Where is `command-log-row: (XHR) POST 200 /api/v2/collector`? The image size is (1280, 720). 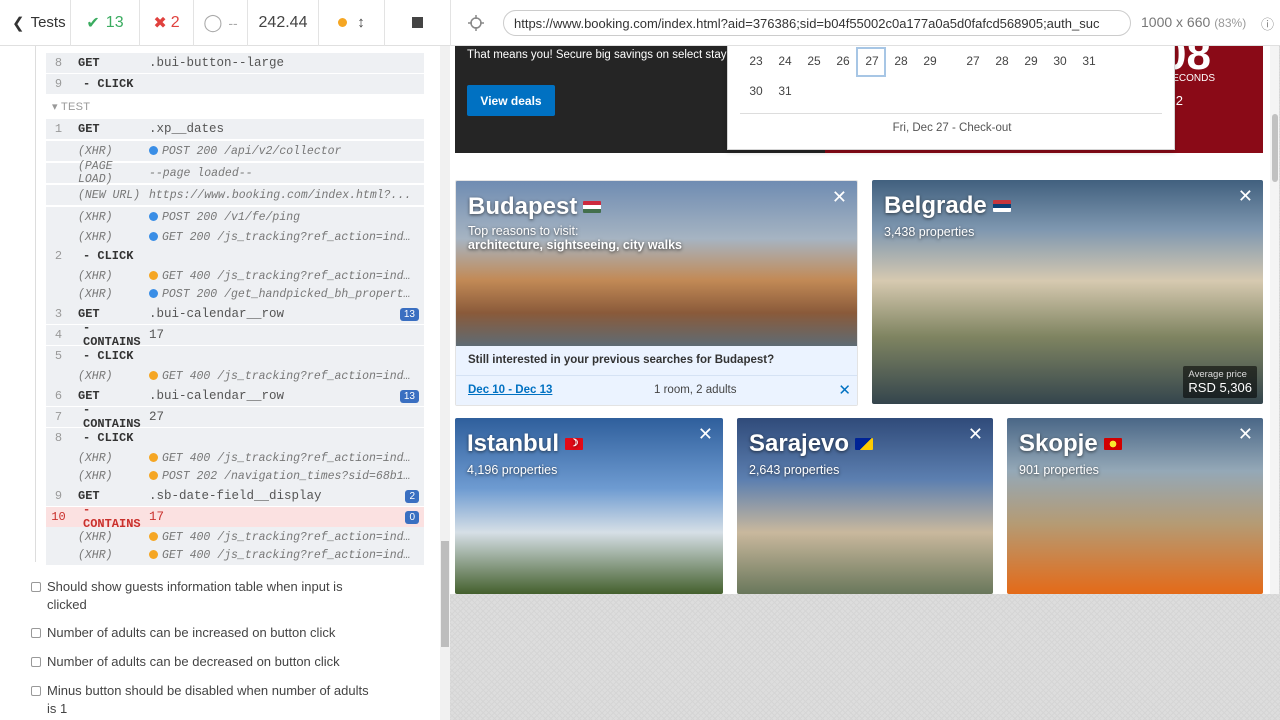
command-log-row: (XHR) POST 200 /api/v2/collector is located at coordinates (235, 151).